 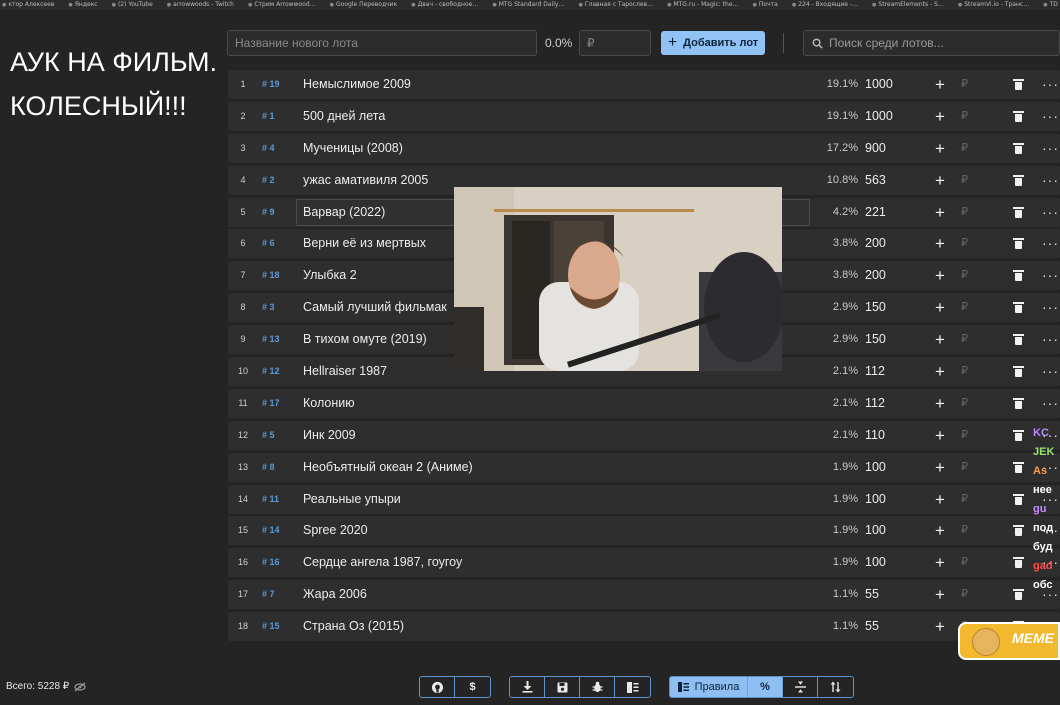 What do you see at coordinates (632, 687) in the screenshot?
I see `history-button` at bounding box center [632, 687].